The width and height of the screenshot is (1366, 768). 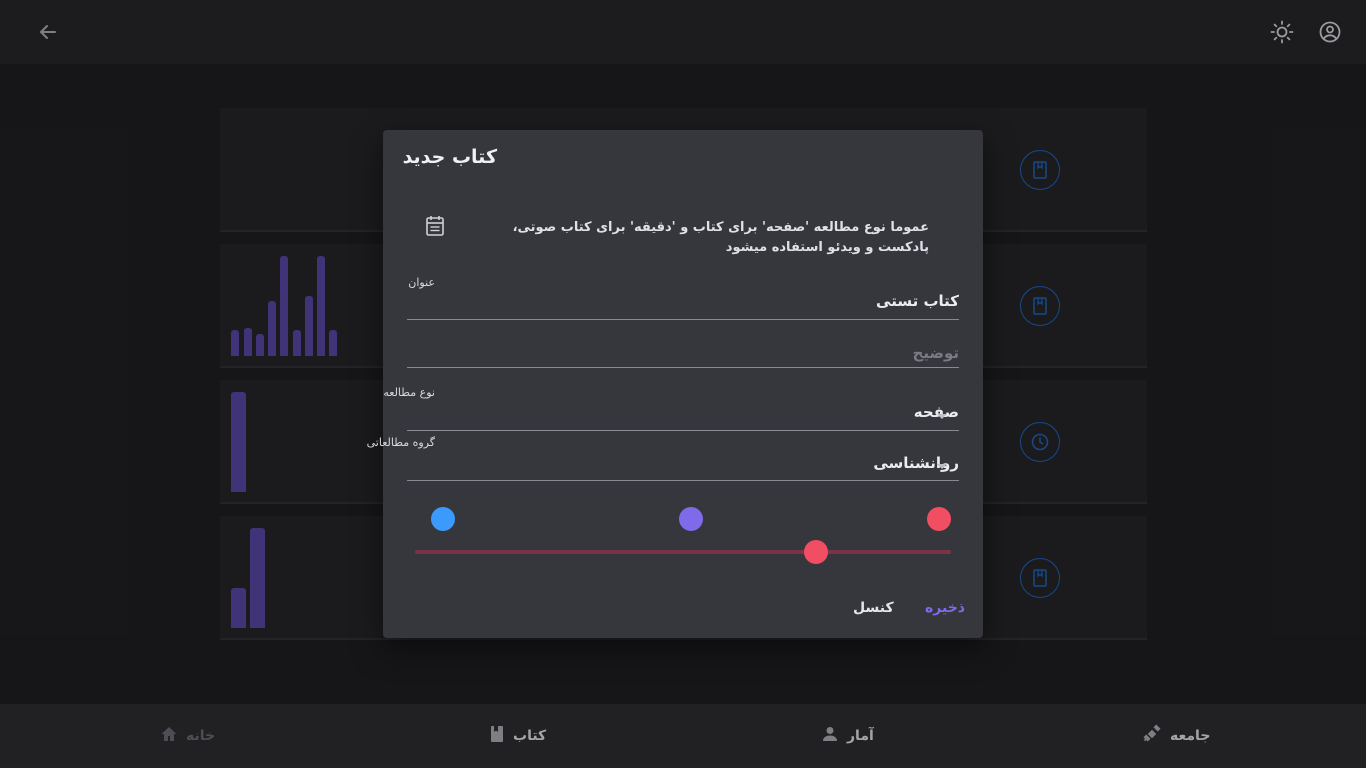 I want to click on study-group-label: گروه مطالعاتی, so click(x=400, y=442).